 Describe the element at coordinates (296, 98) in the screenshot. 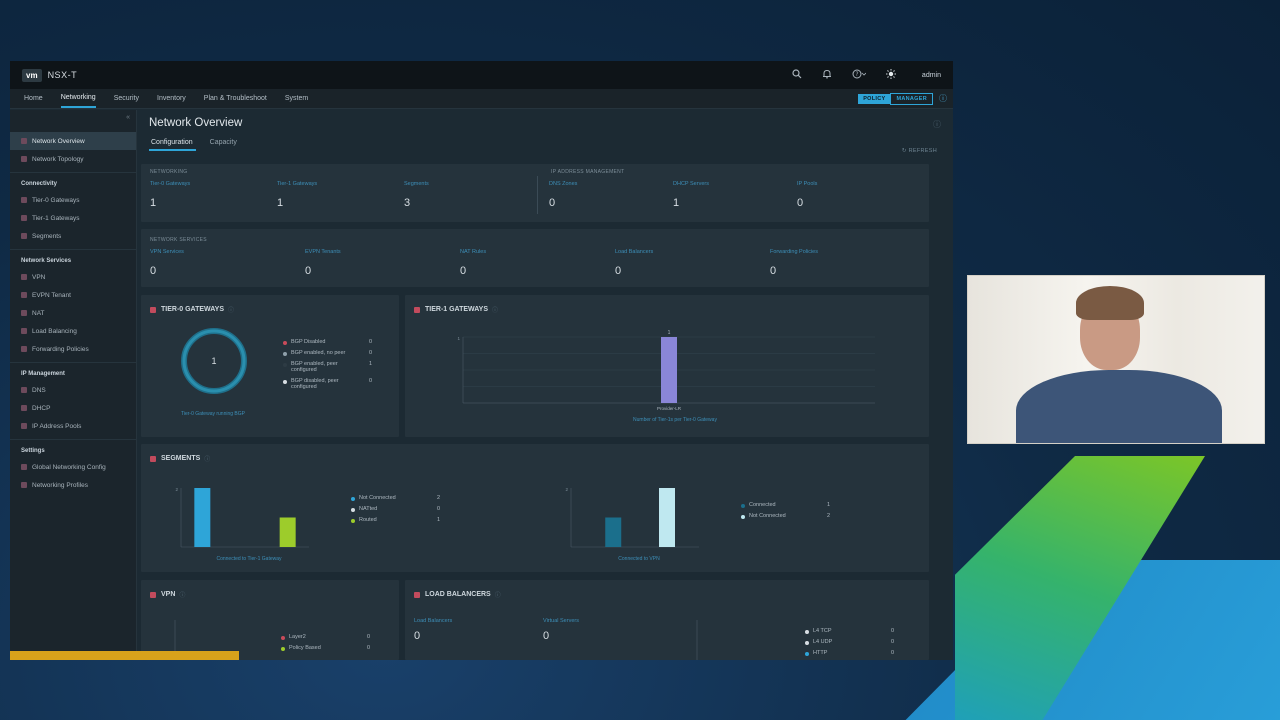

I see `nav-system: System` at that location.